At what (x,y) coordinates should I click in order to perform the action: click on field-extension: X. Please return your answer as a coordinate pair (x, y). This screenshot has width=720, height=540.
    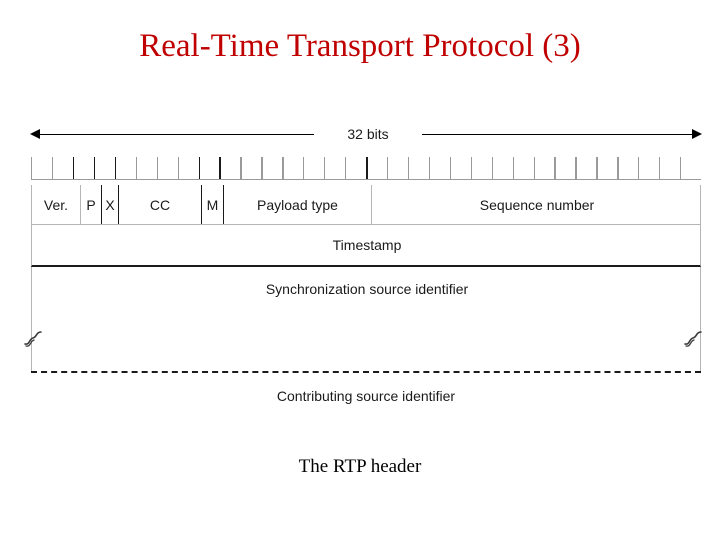
    Looking at the image, I should click on (109, 204).